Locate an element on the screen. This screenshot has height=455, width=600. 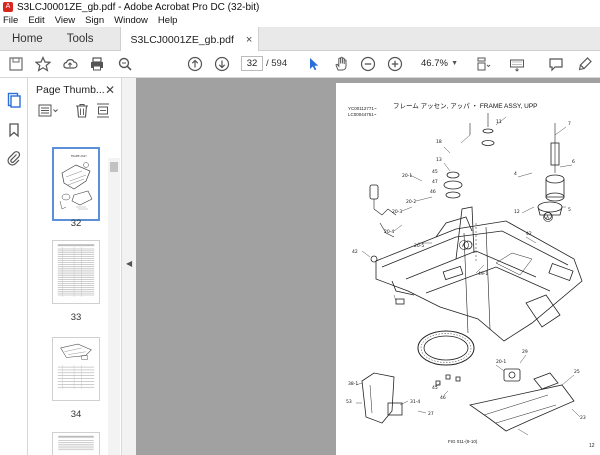
acrobat-app-icon: A is located at coordinates (8, 7).